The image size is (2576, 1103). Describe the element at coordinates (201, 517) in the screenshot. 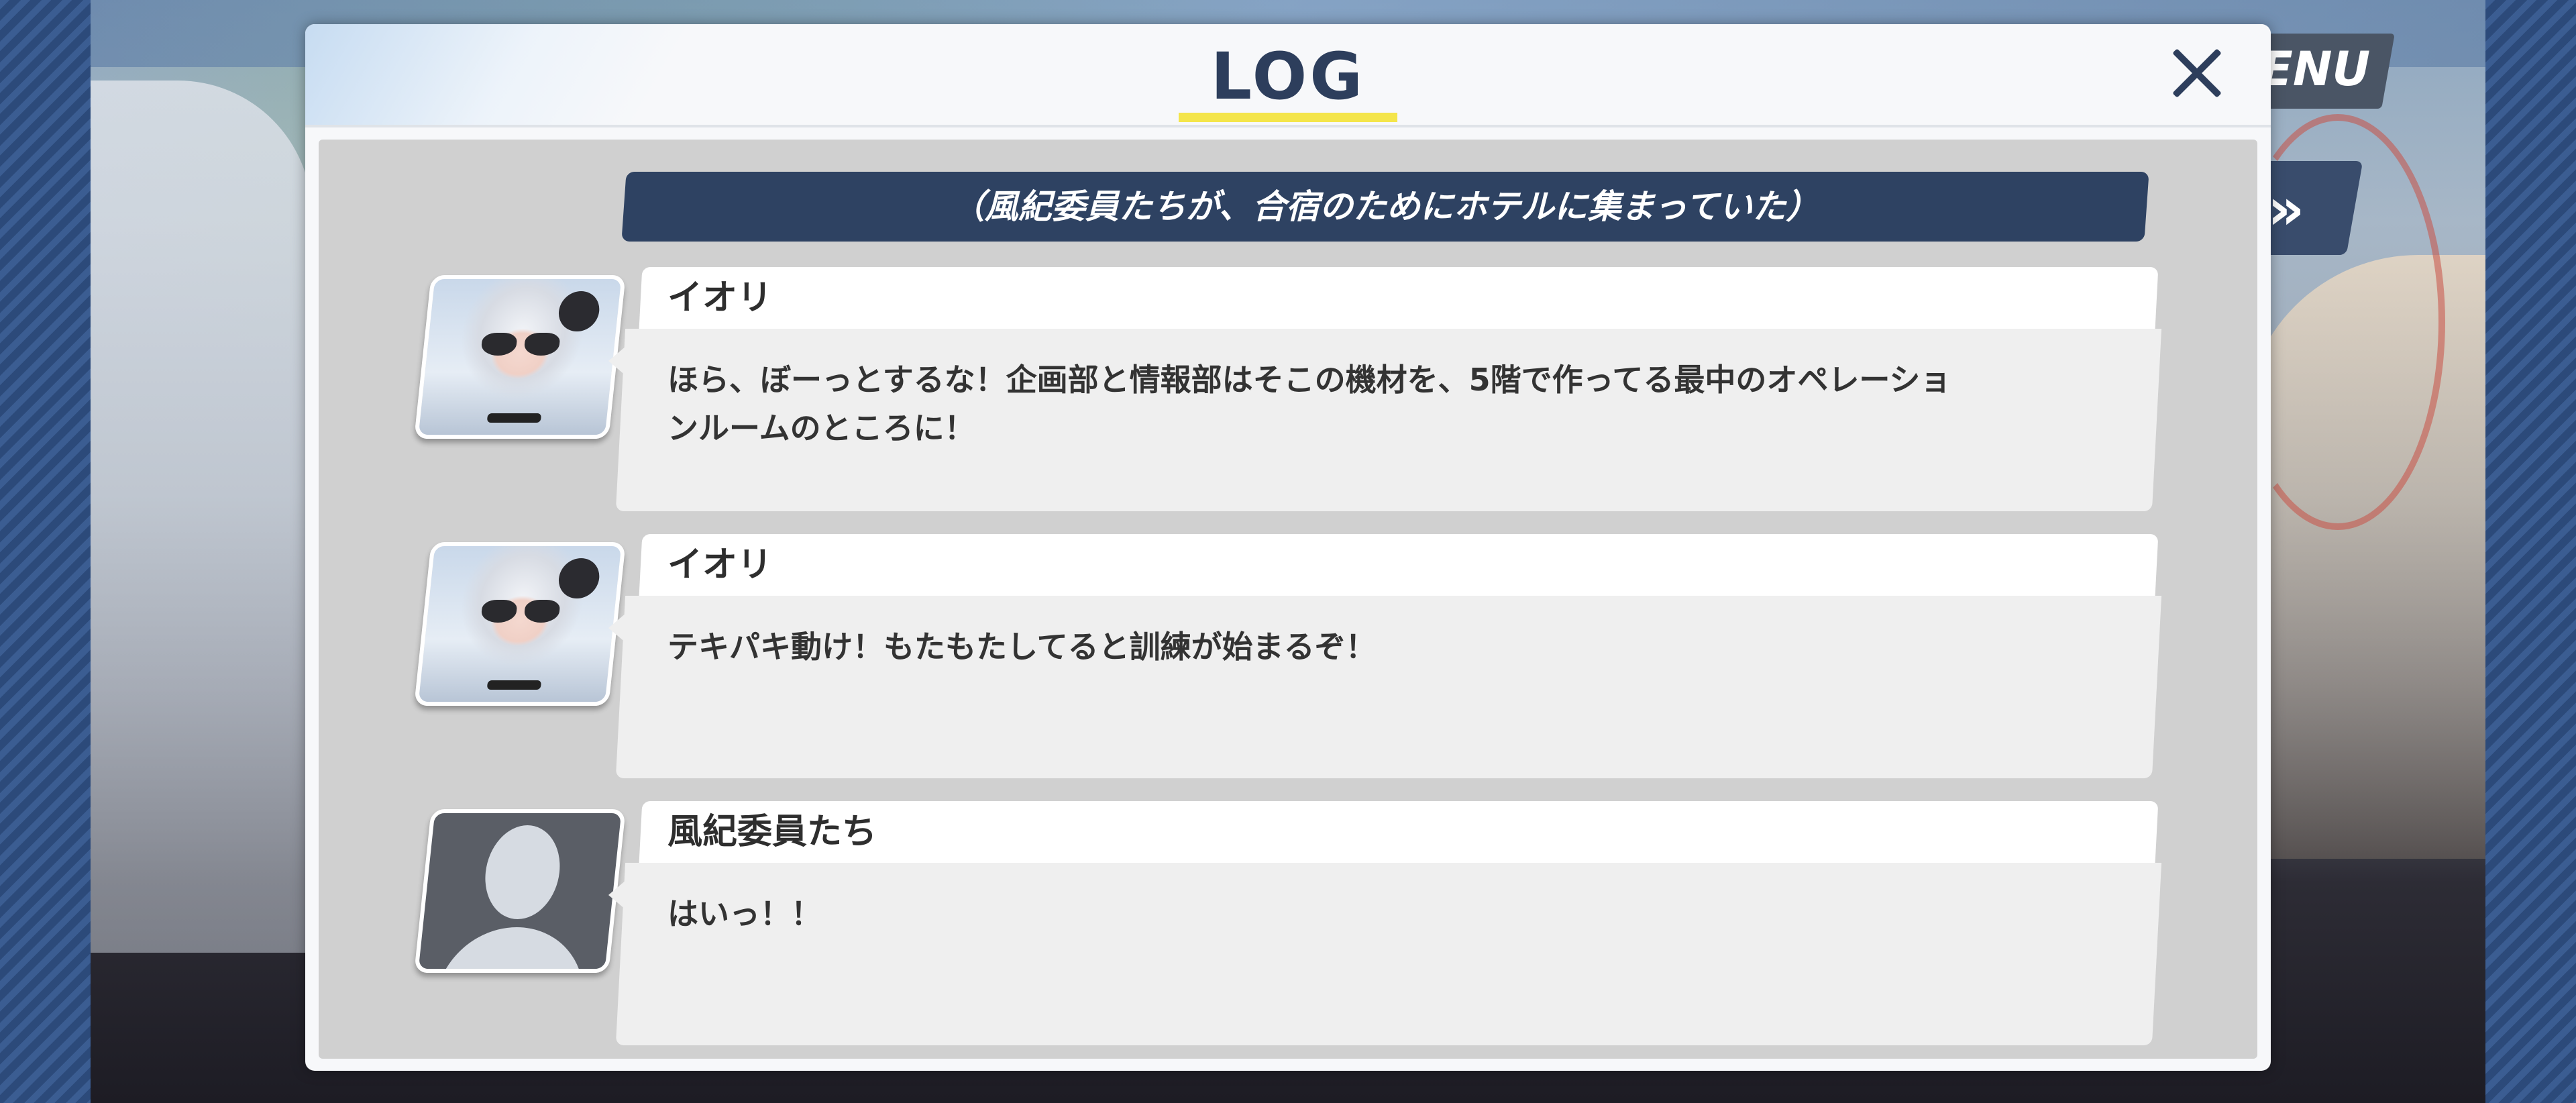

I see `background-character-left` at that location.